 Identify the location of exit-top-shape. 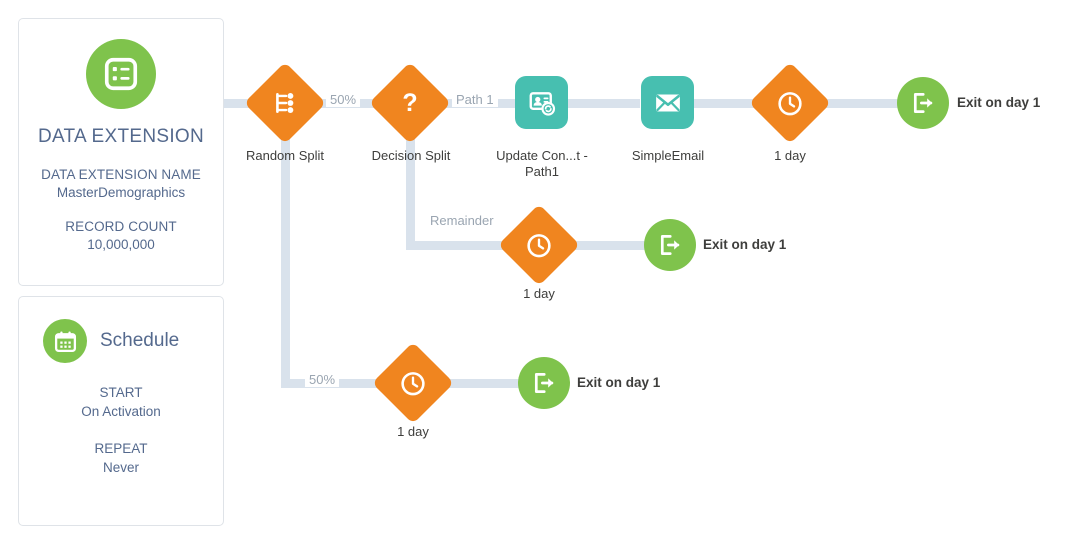
(923, 103).